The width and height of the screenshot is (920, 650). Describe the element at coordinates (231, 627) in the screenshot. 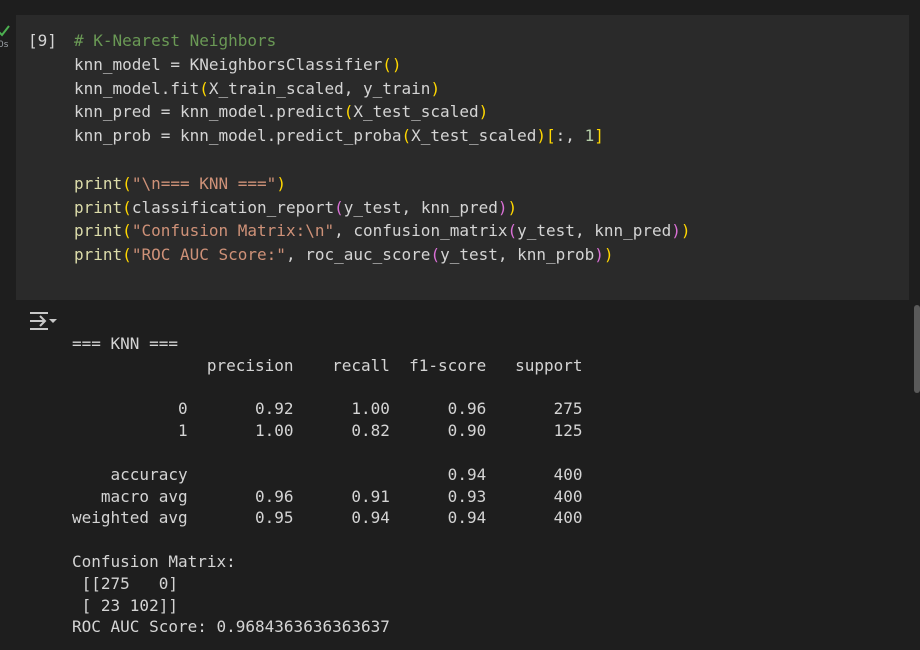

I see `output-line: ROC AUC Score: 0.9684363636363637` at that location.